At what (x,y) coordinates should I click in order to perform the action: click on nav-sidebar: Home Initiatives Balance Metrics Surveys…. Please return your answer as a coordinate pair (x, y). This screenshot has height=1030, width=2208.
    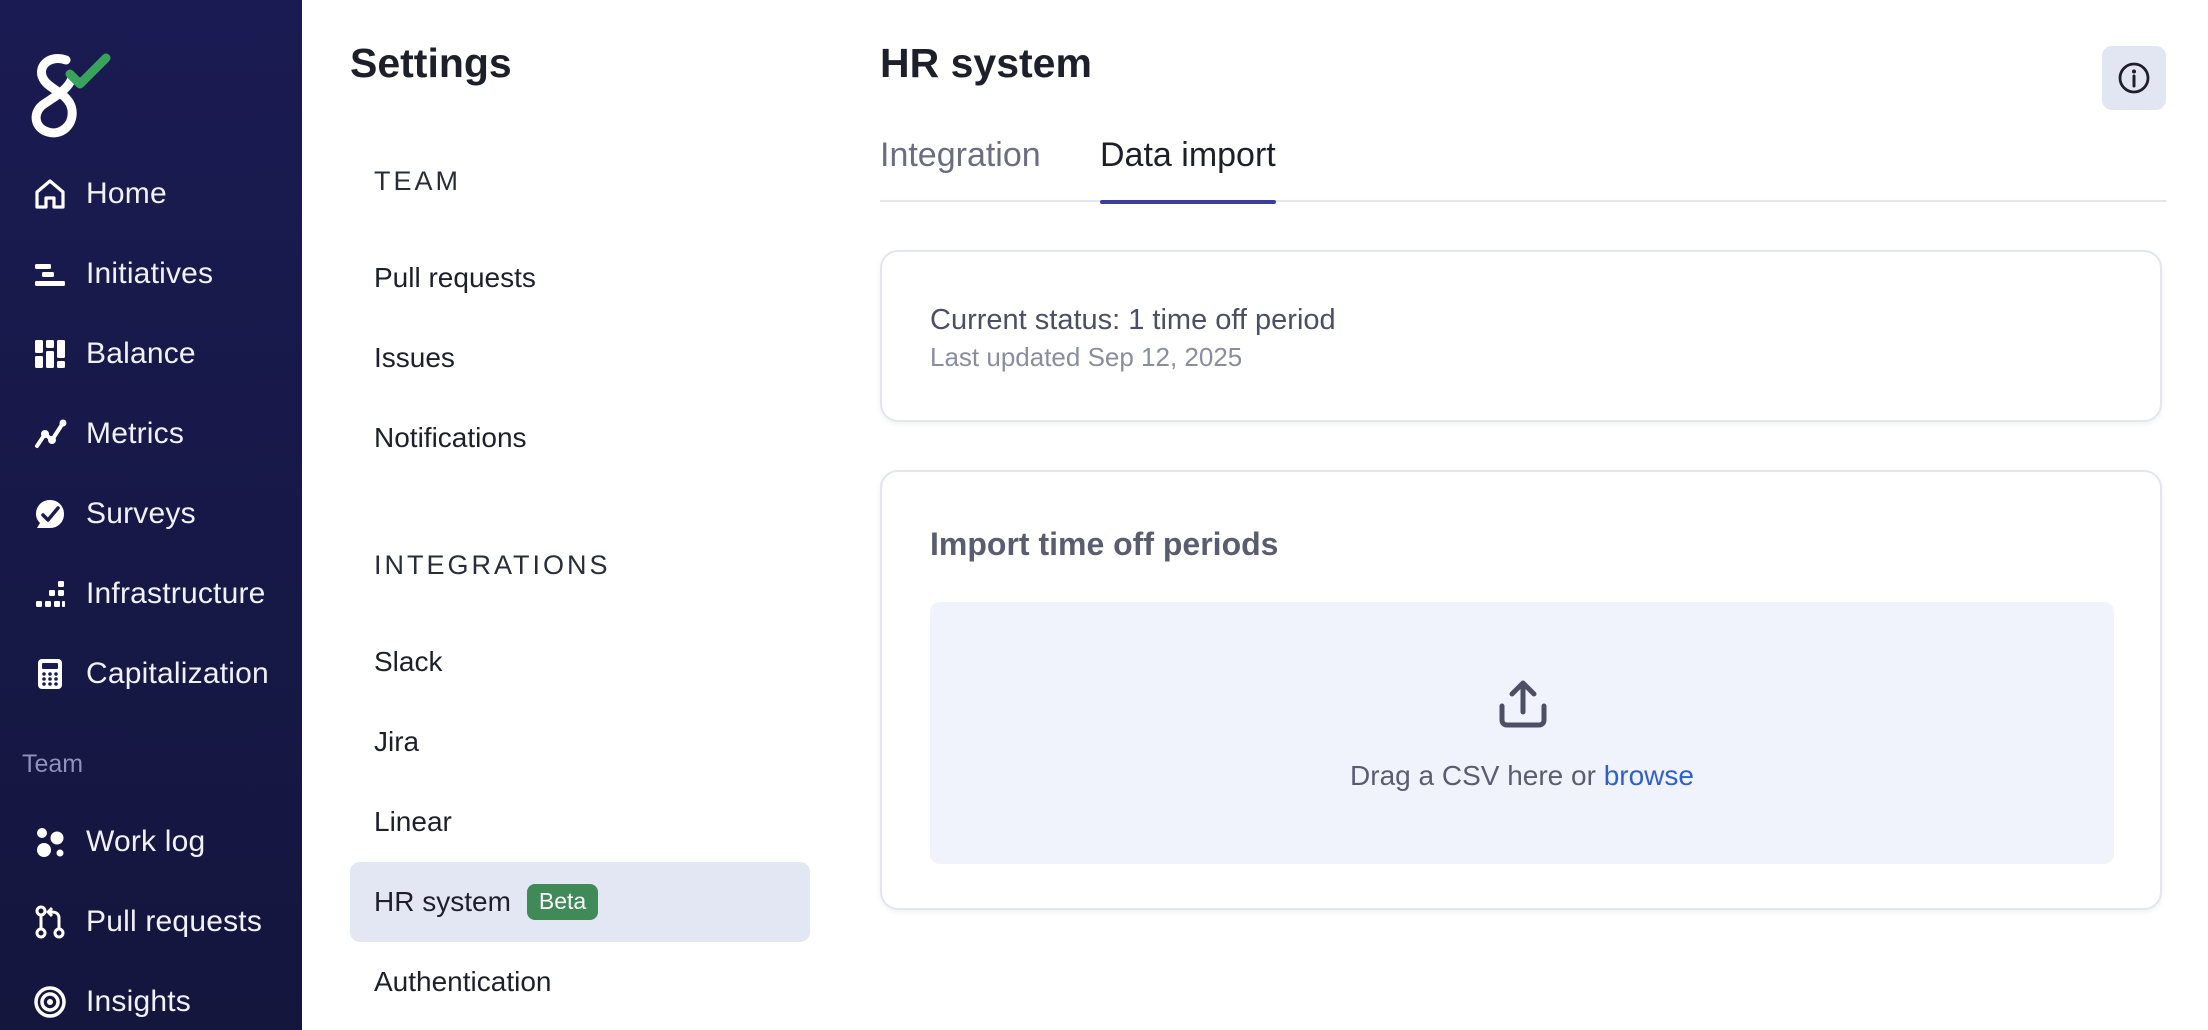
    Looking at the image, I should click on (151, 515).